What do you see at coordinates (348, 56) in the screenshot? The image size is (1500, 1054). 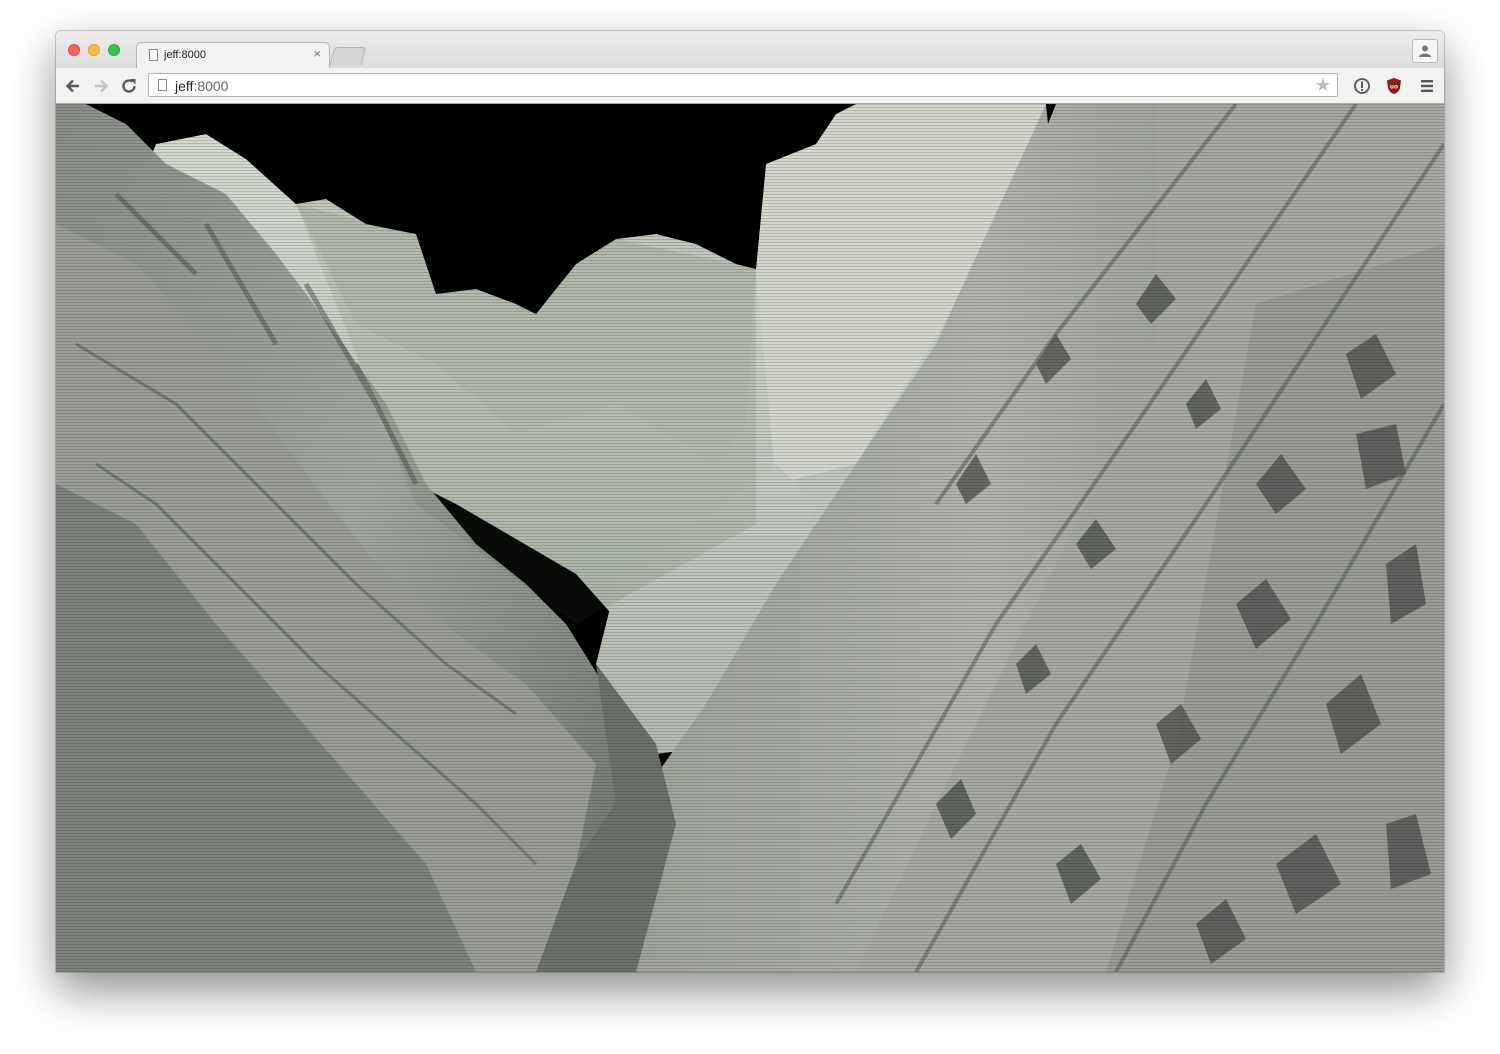 I see `new-tab-button` at bounding box center [348, 56].